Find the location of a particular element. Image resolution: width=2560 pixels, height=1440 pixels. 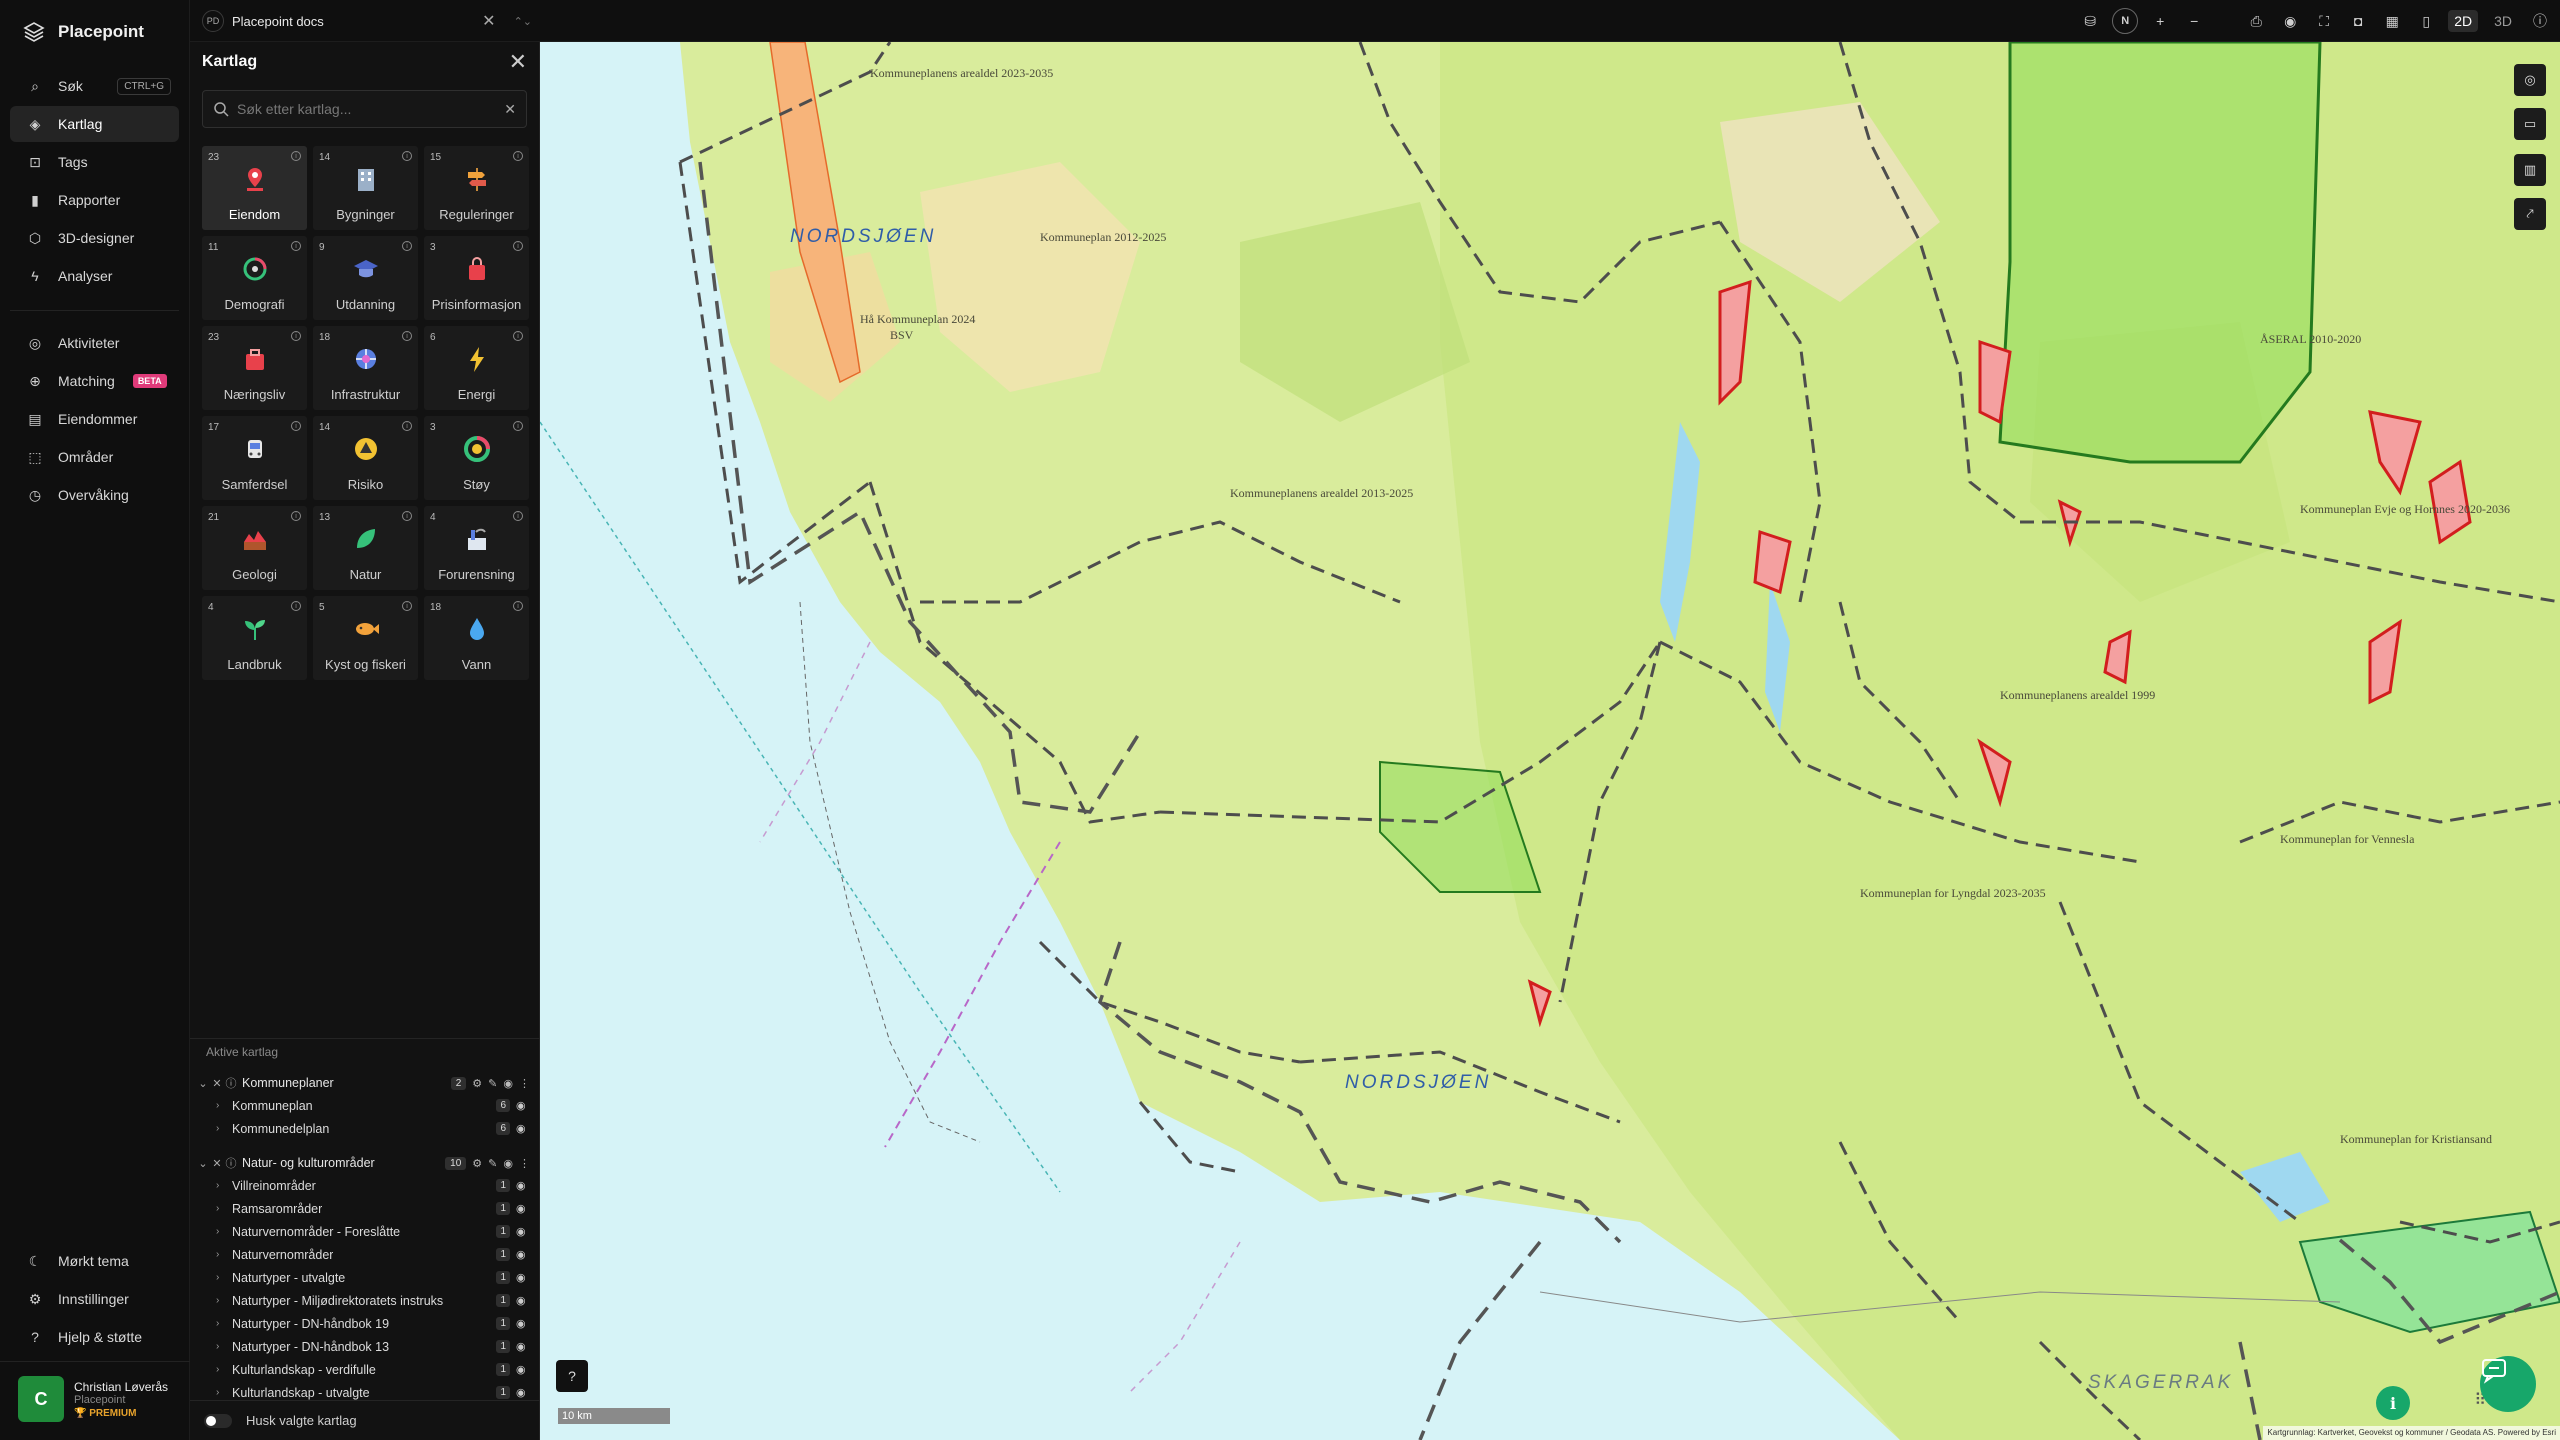

layer-search-input is located at coordinates (367, 109).